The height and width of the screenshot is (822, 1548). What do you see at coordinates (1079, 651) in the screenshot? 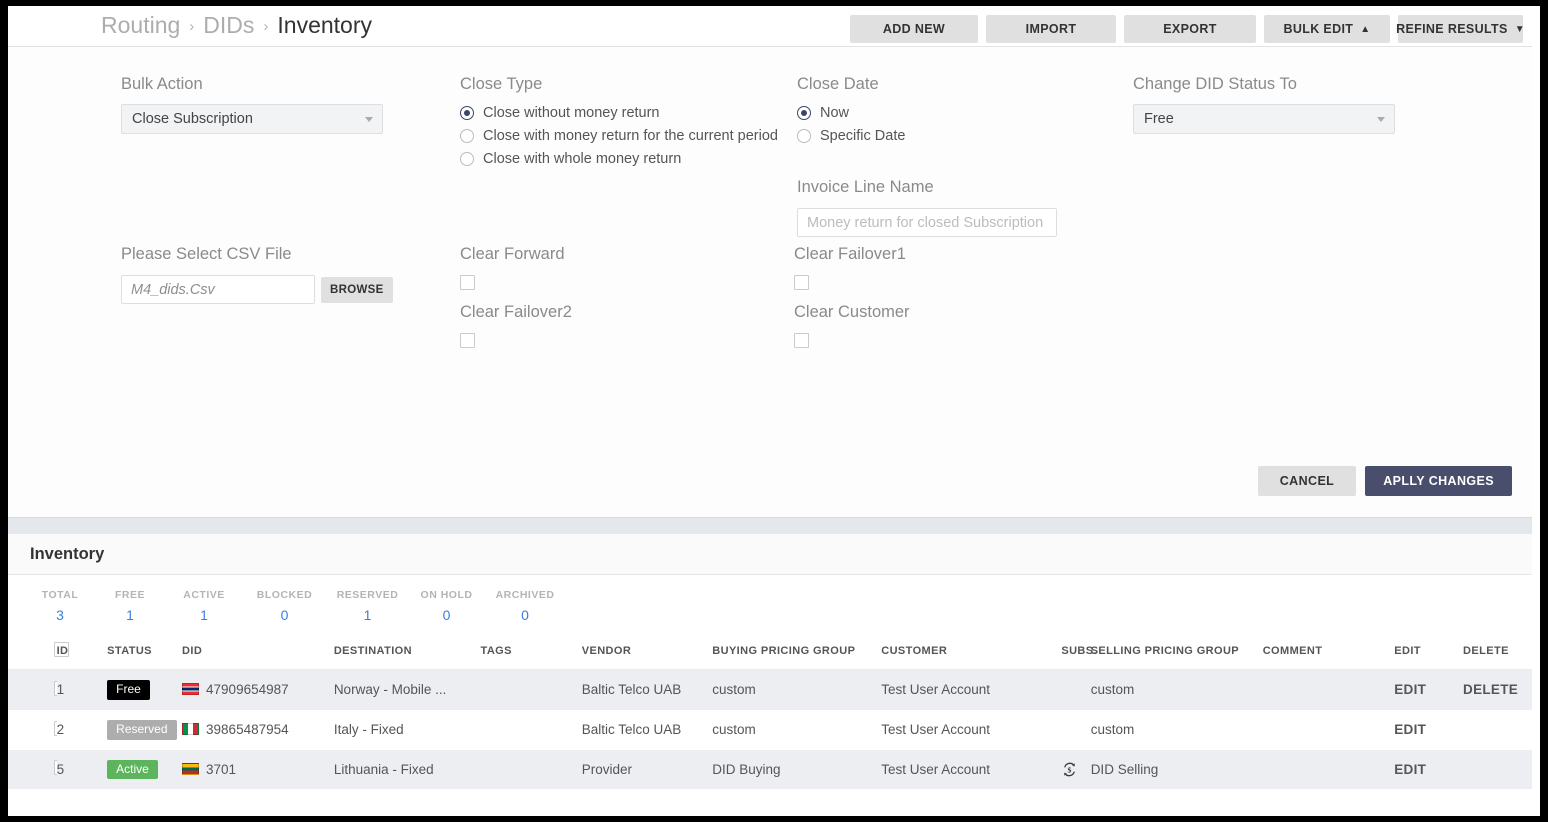
I see `column-header-subs: SUBS.` at bounding box center [1079, 651].